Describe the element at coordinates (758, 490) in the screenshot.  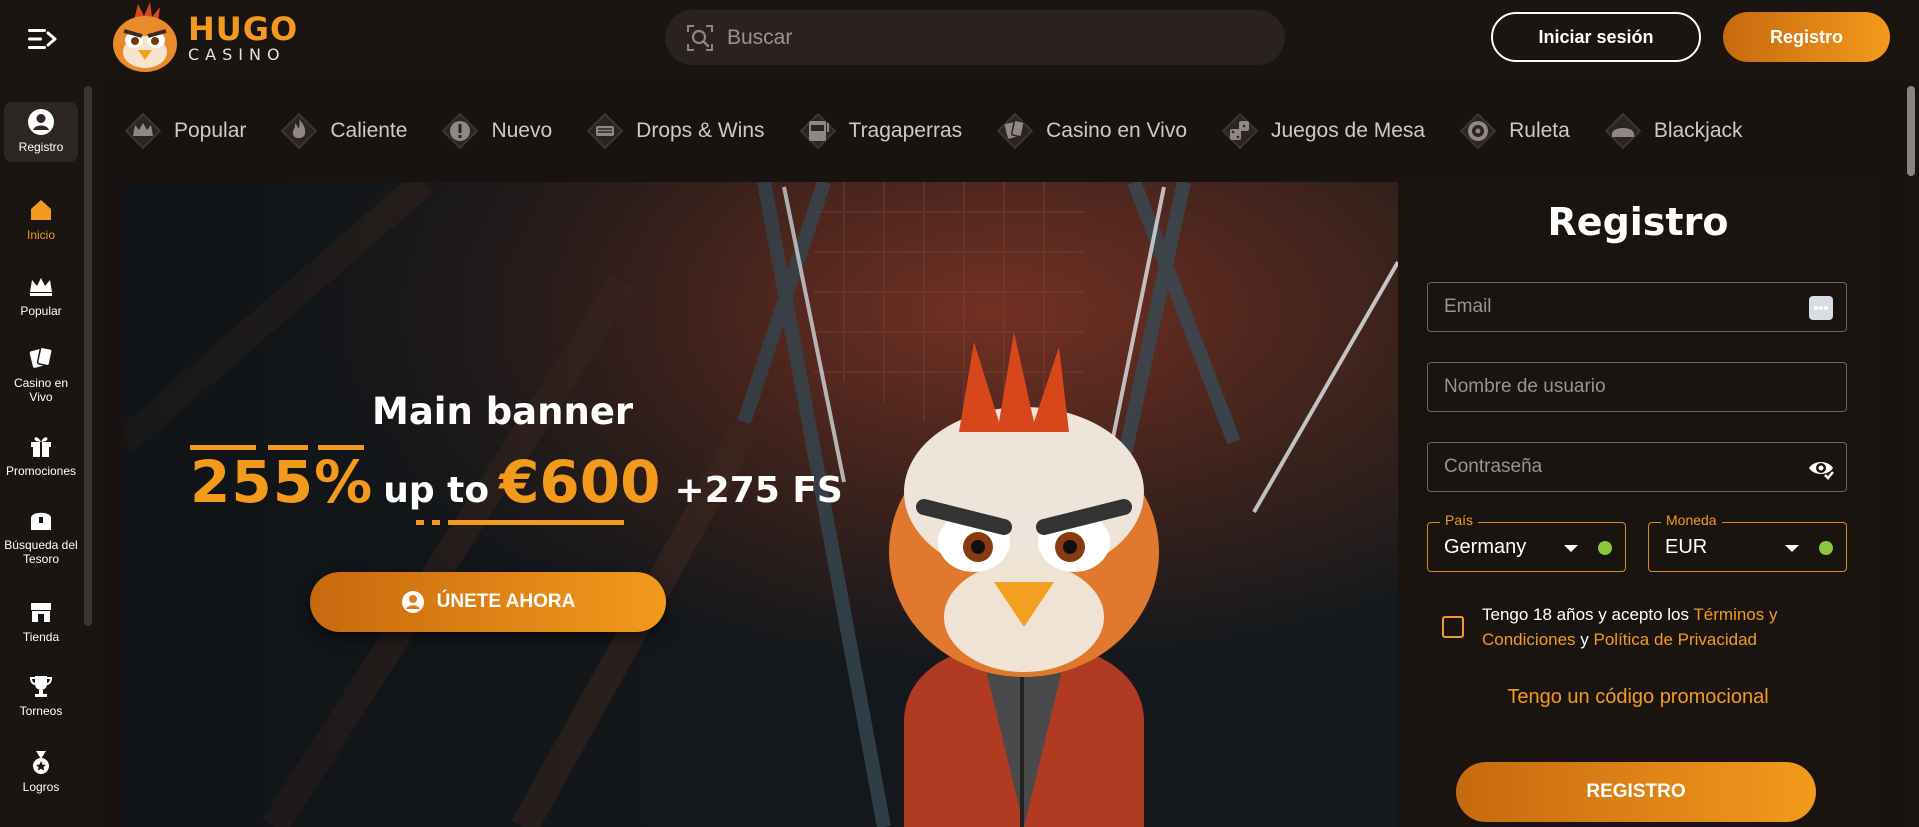
I see `offer-free-spins: +275 FS` at that location.